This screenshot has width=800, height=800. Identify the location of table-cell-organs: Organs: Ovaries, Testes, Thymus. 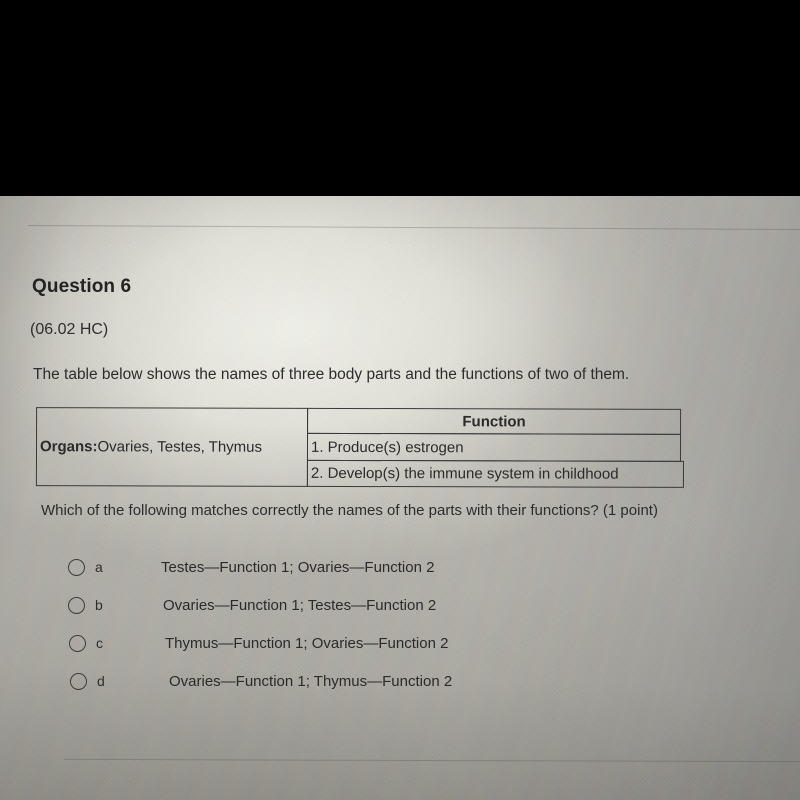
(172, 447).